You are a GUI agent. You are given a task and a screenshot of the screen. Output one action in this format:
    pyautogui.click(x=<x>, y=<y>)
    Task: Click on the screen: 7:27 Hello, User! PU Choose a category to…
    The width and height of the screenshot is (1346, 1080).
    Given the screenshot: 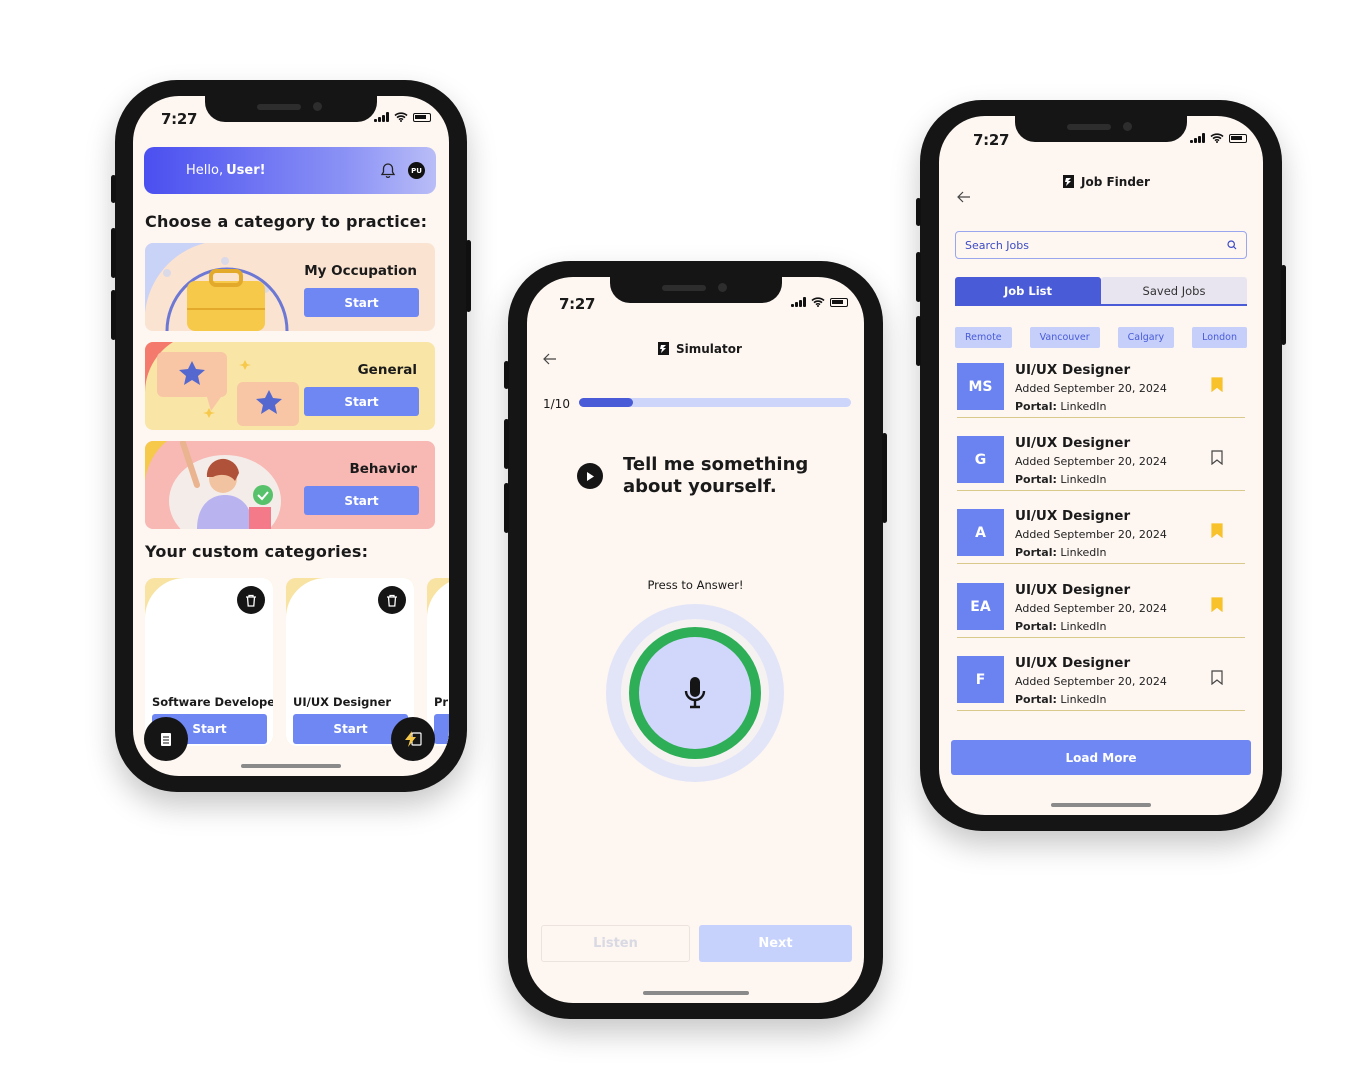 What is the action you would take?
    pyautogui.click(x=291, y=436)
    